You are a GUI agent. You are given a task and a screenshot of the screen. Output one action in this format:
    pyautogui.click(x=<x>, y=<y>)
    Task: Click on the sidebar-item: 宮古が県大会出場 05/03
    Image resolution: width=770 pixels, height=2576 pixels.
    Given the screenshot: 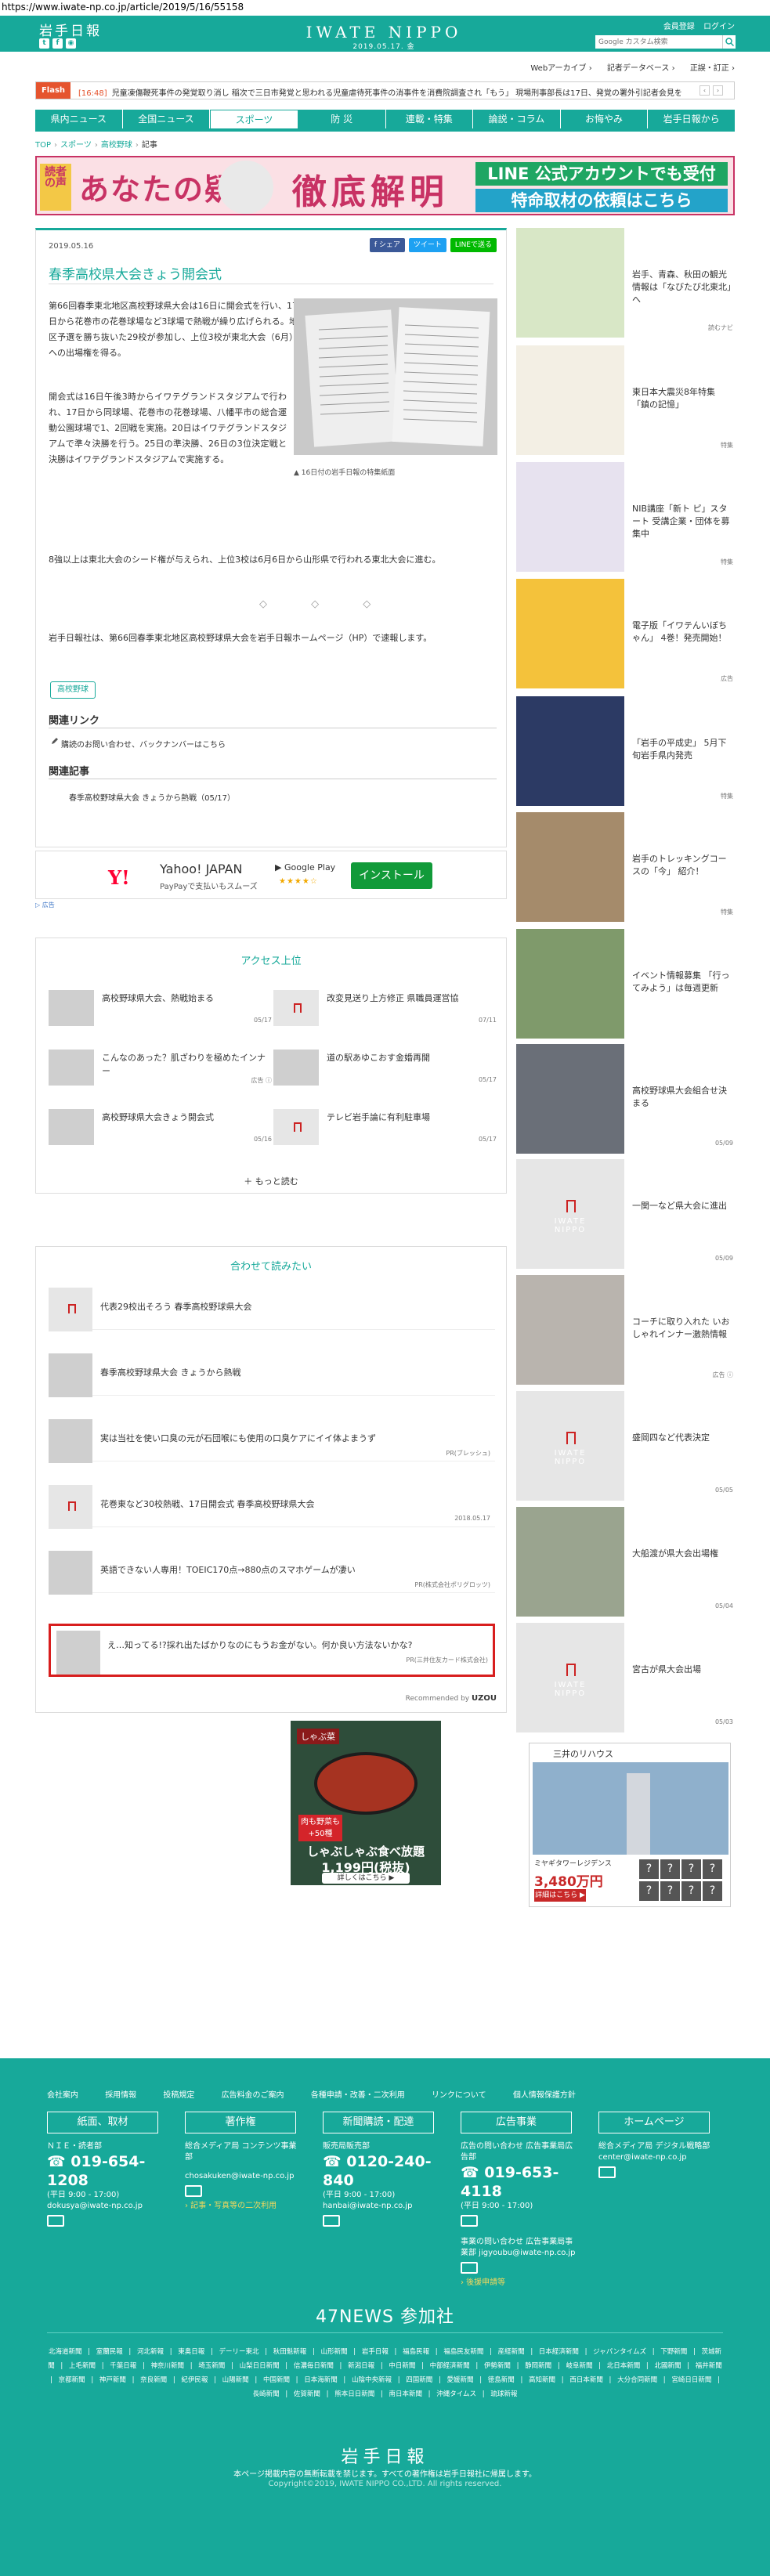 What is the action you would take?
    pyautogui.click(x=625, y=1677)
    